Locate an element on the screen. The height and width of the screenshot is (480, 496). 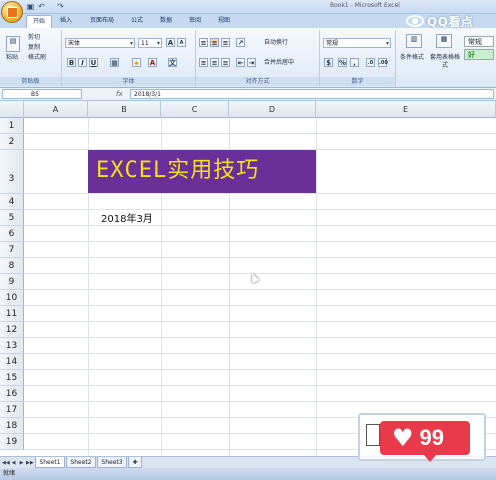
tab-insert: 插入 is located at coordinates (66, 21).